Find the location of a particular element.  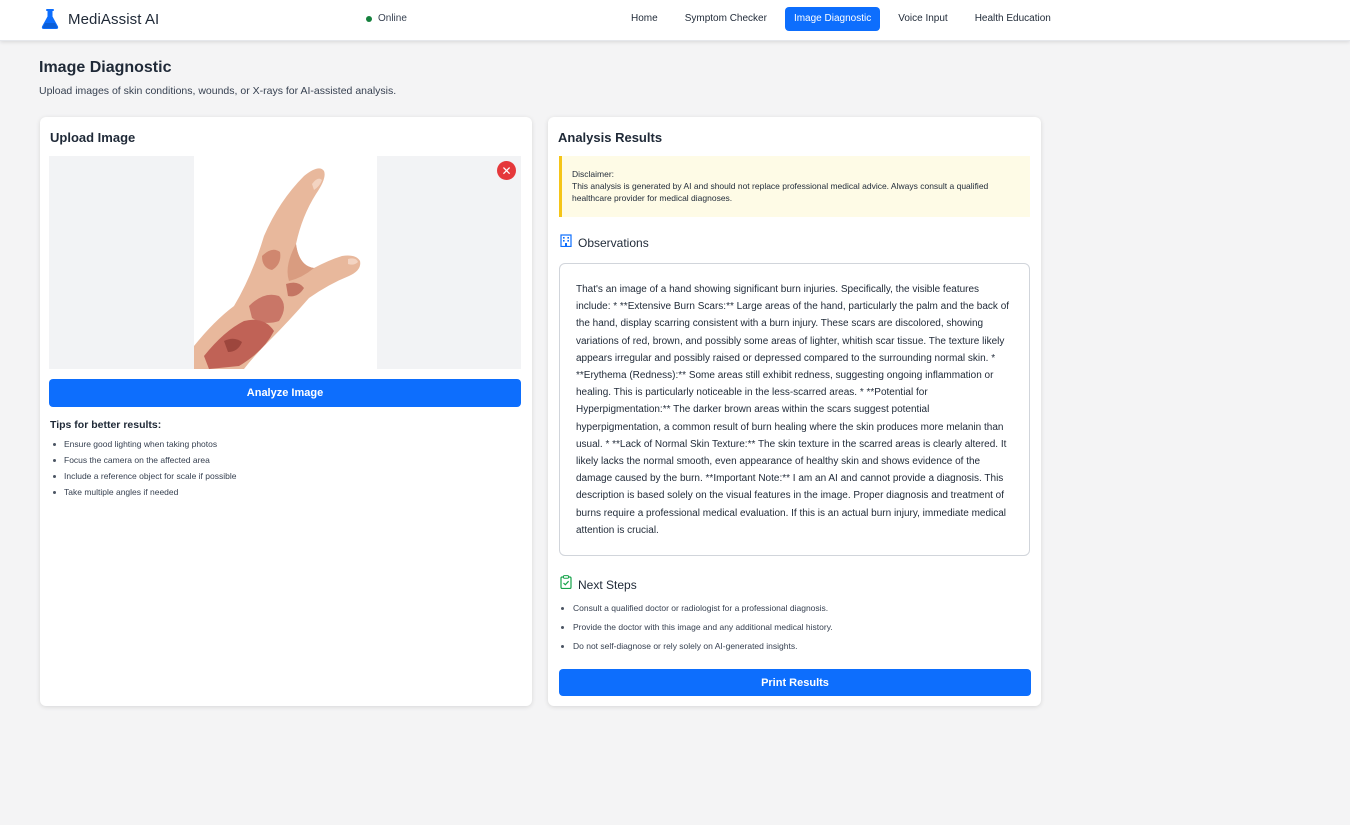

status-text: Online is located at coordinates (392, 18).